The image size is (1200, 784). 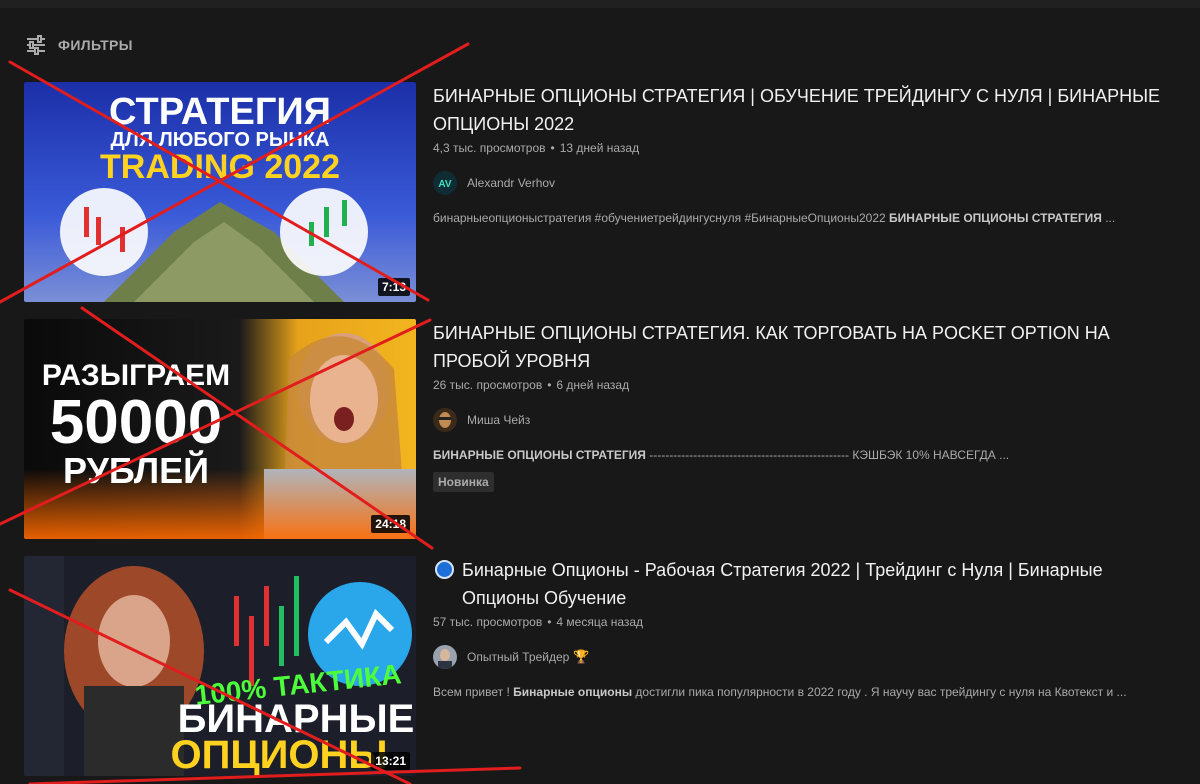 What do you see at coordinates (488, 385) in the screenshot?
I see `view-count: 26 тыс. просмотров` at bounding box center [488, 385].